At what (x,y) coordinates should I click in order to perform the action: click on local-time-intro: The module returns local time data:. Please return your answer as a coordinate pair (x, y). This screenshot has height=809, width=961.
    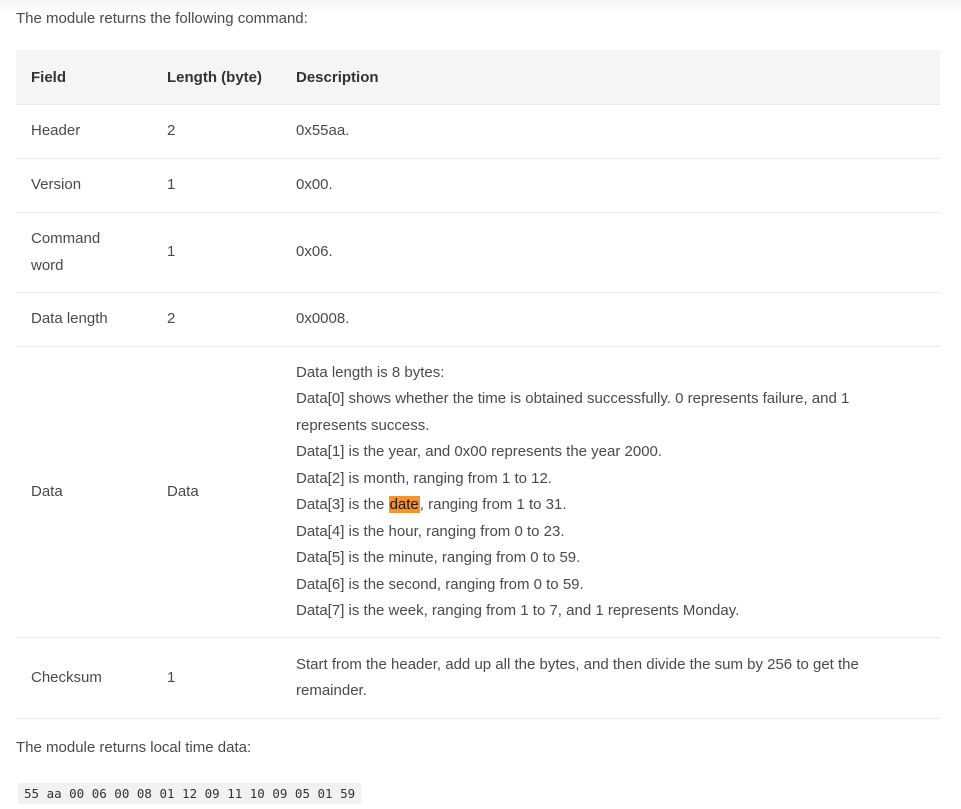
    Looking at the image, I should click on (134, 747).